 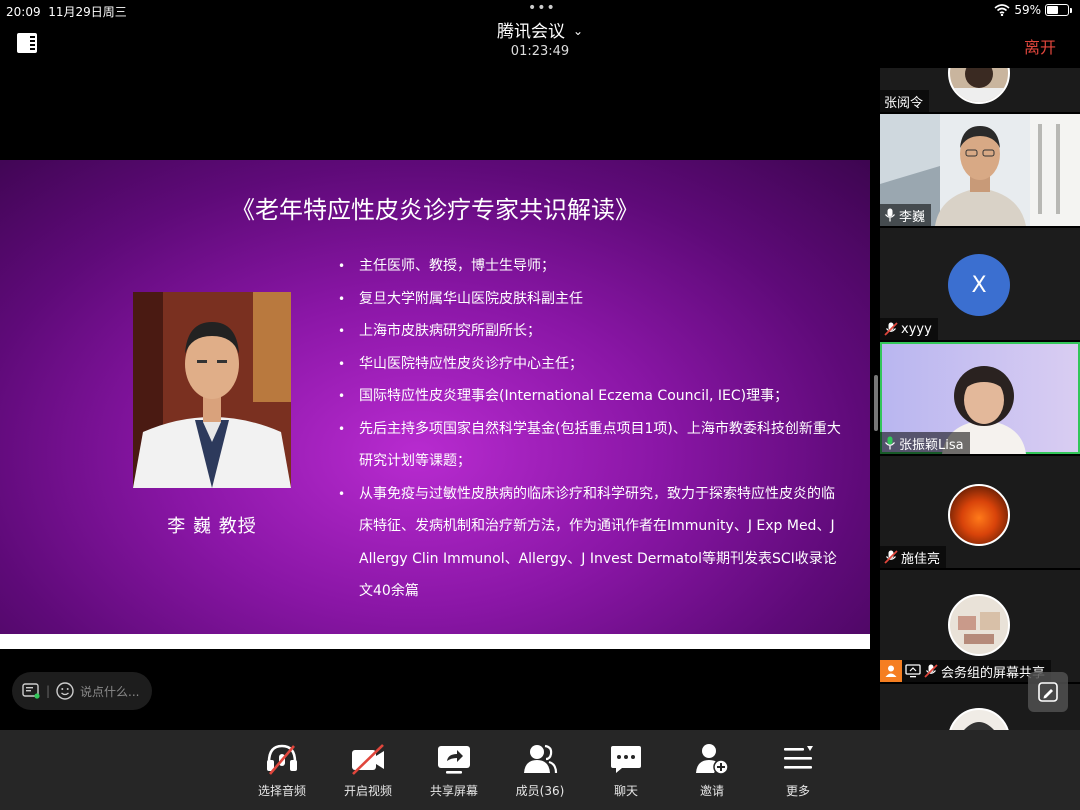 I want to click on bio-item: 主任医师、教授，博士生导师；, so click(x=593, y=266).